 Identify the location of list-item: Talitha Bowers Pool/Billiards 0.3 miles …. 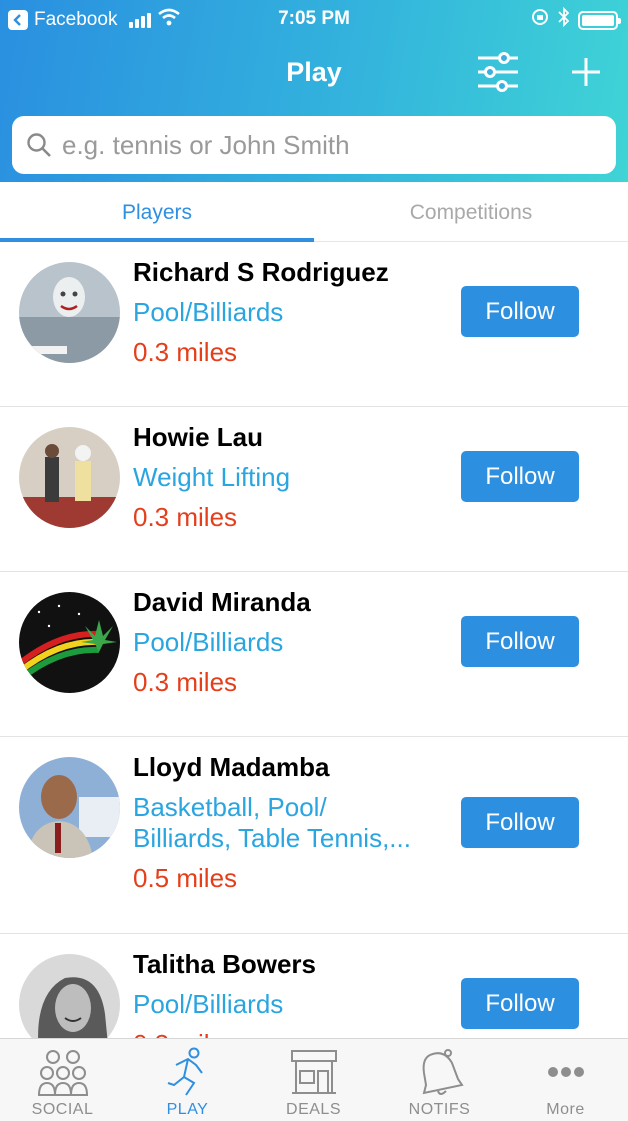
(314, 986).